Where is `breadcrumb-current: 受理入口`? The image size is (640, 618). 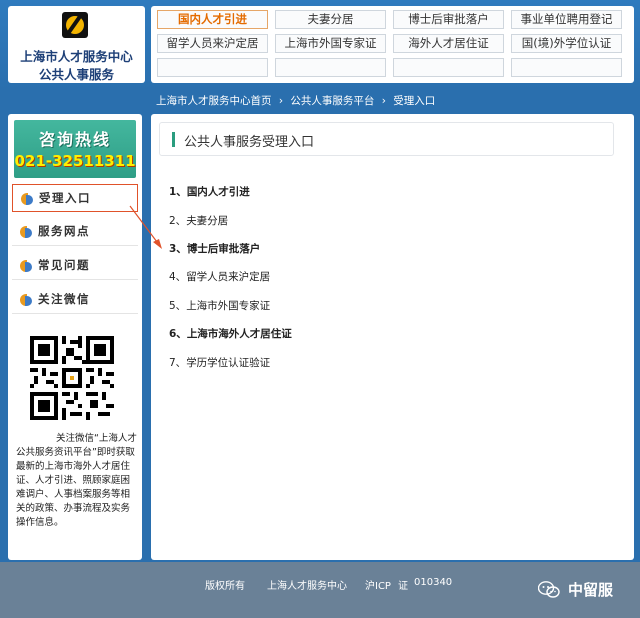 breadcrumb-current: 受理入口 is located at coordinates (414, 101).